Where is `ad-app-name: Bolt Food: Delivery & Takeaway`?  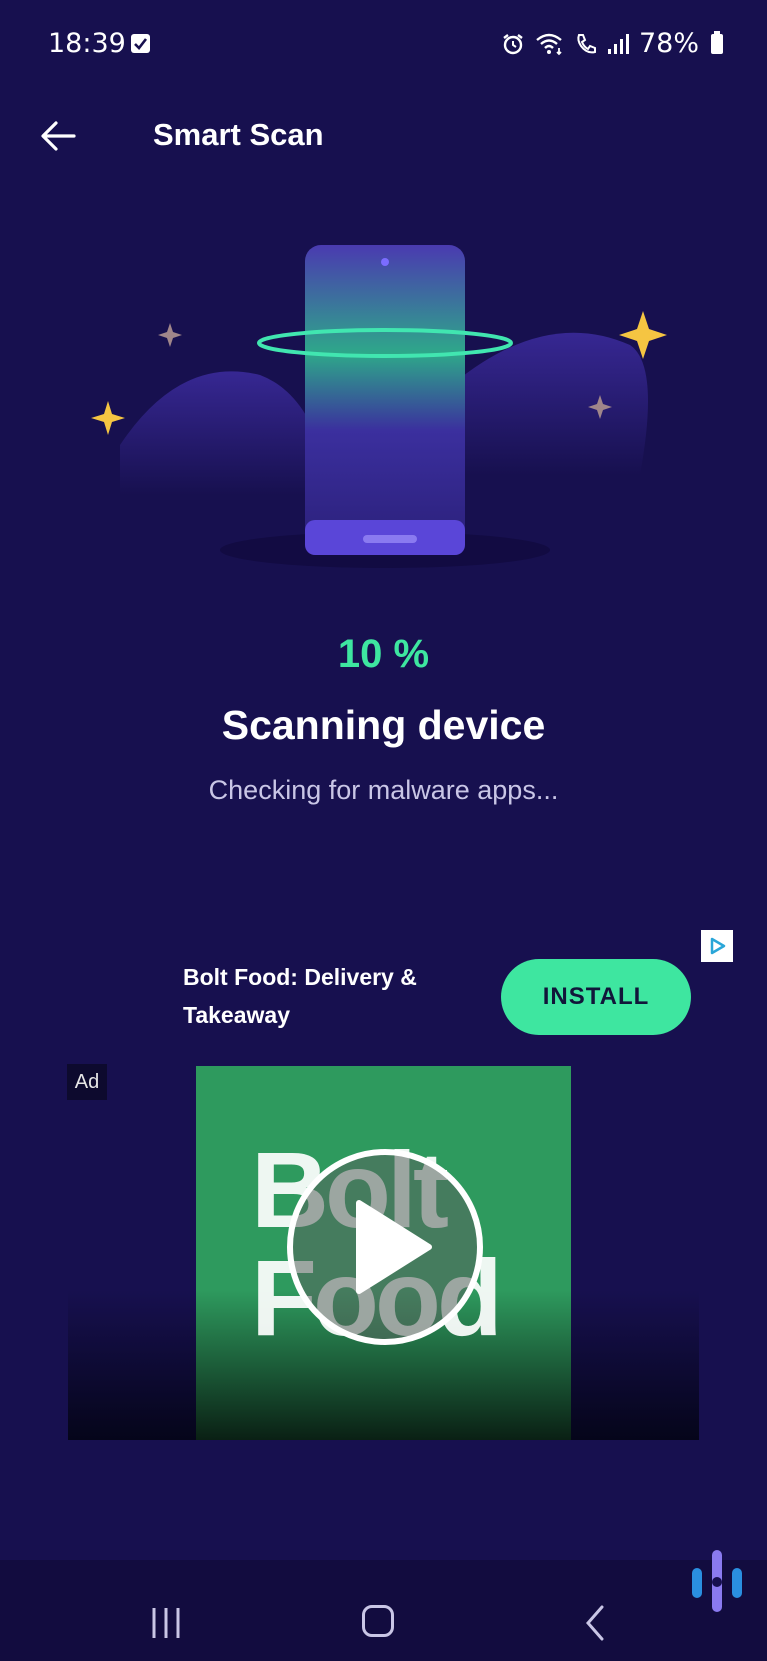
ad-app-name: Bolt Food: Delivery & Takeaway is located at coordinates (328, 996).